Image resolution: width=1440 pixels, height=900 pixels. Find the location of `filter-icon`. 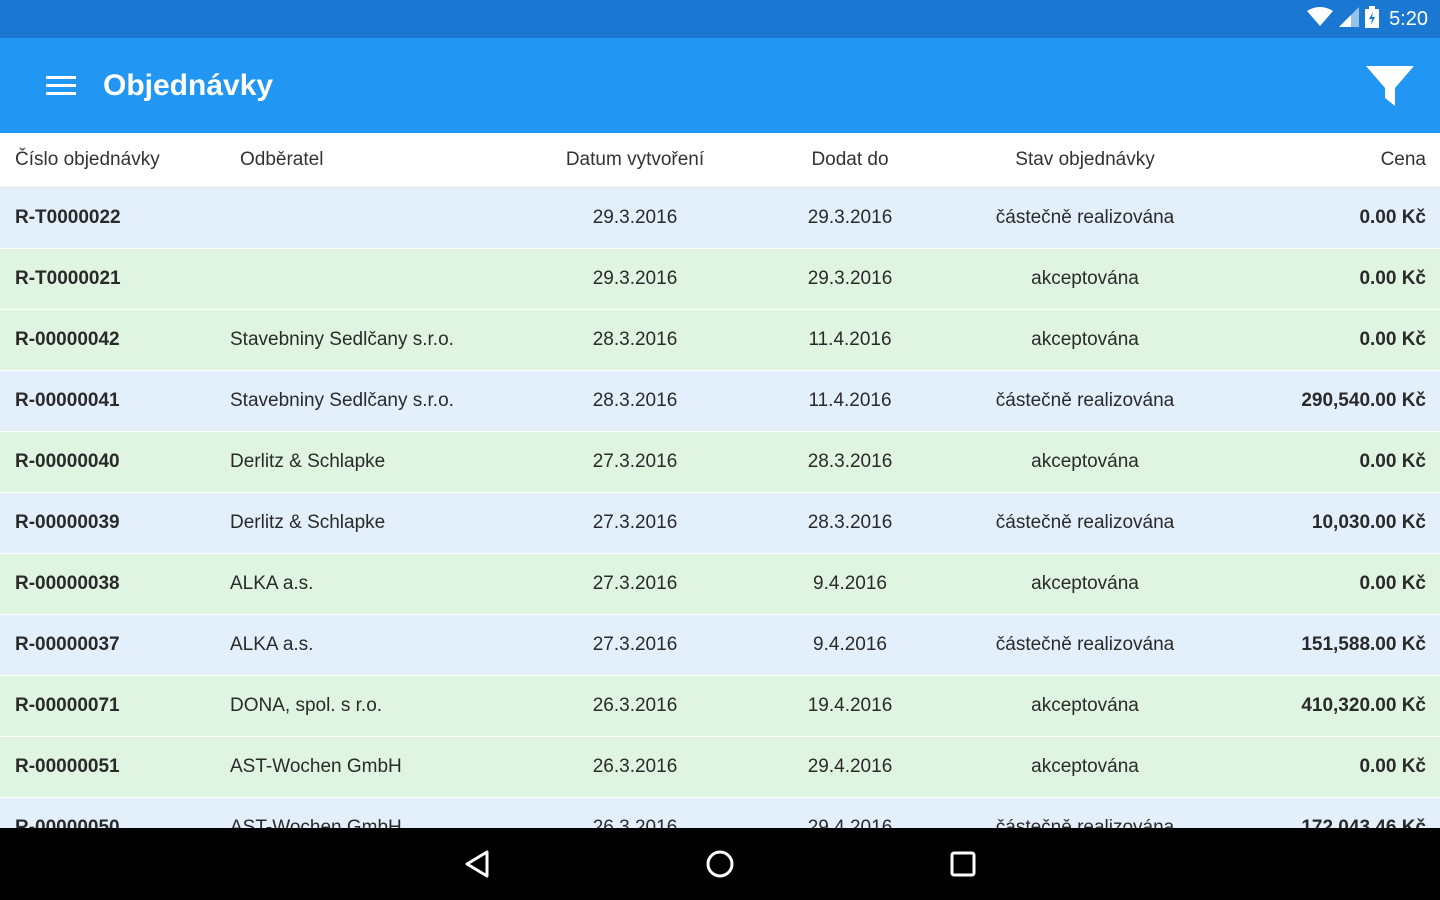

filter-icon is located at coordinates (1390, 86).